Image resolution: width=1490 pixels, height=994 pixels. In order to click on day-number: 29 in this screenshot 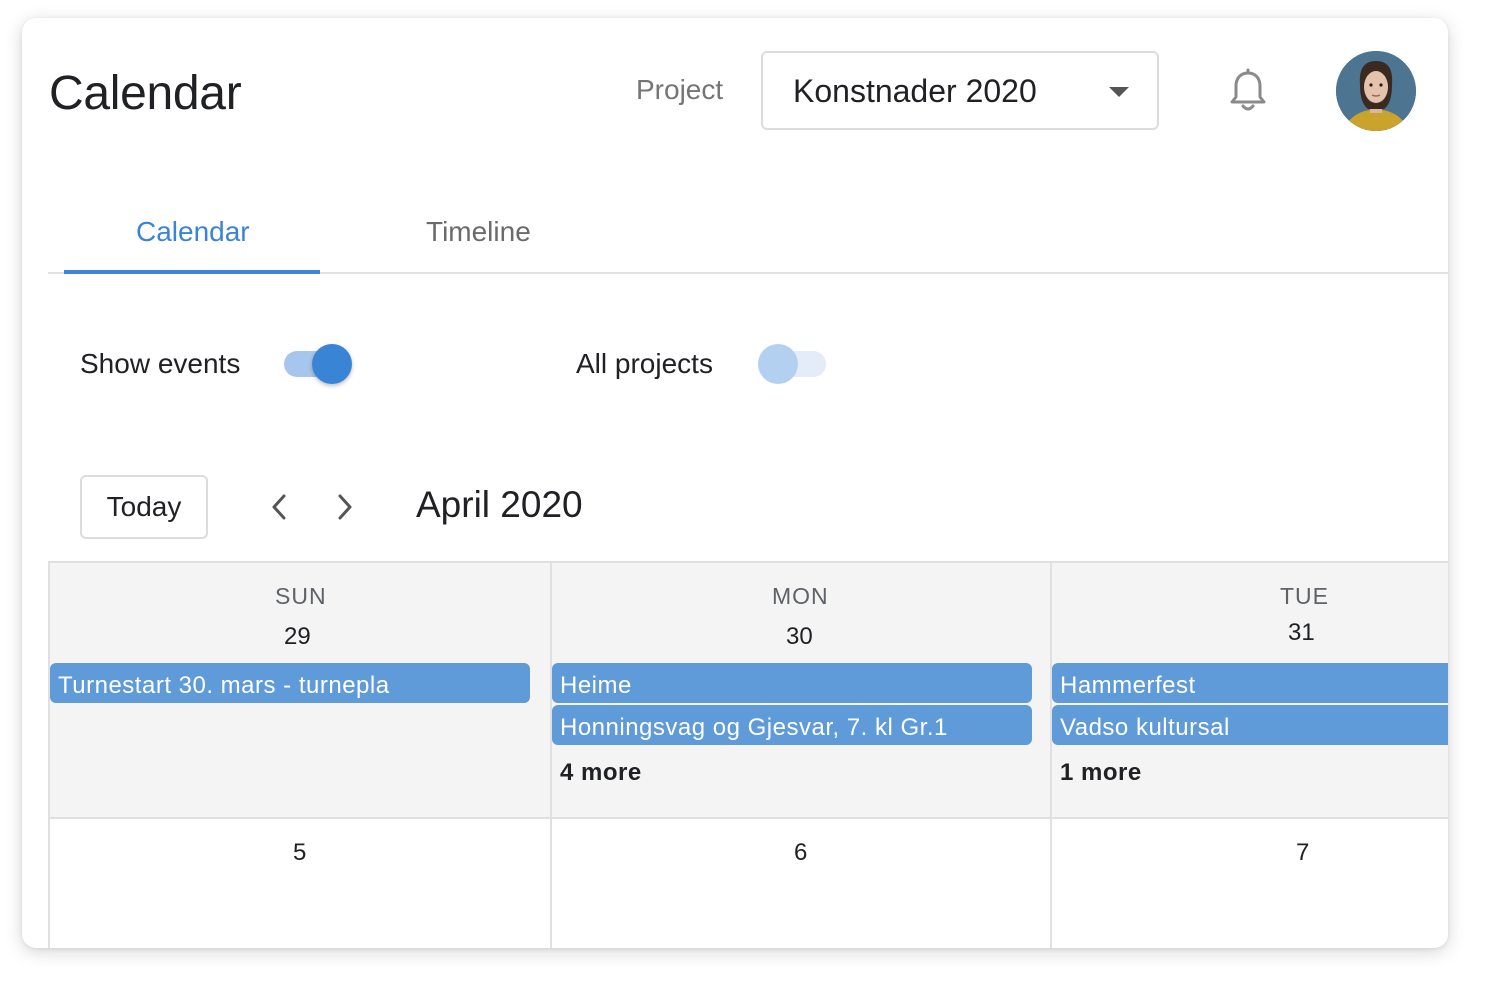, I will do `click(297, 636)`.